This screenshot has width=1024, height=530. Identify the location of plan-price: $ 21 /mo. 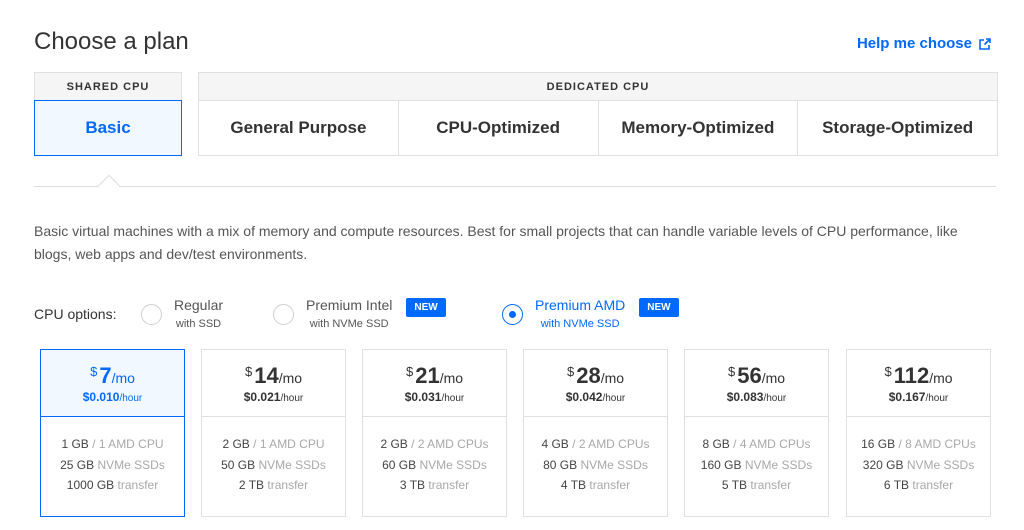
(434, 376).